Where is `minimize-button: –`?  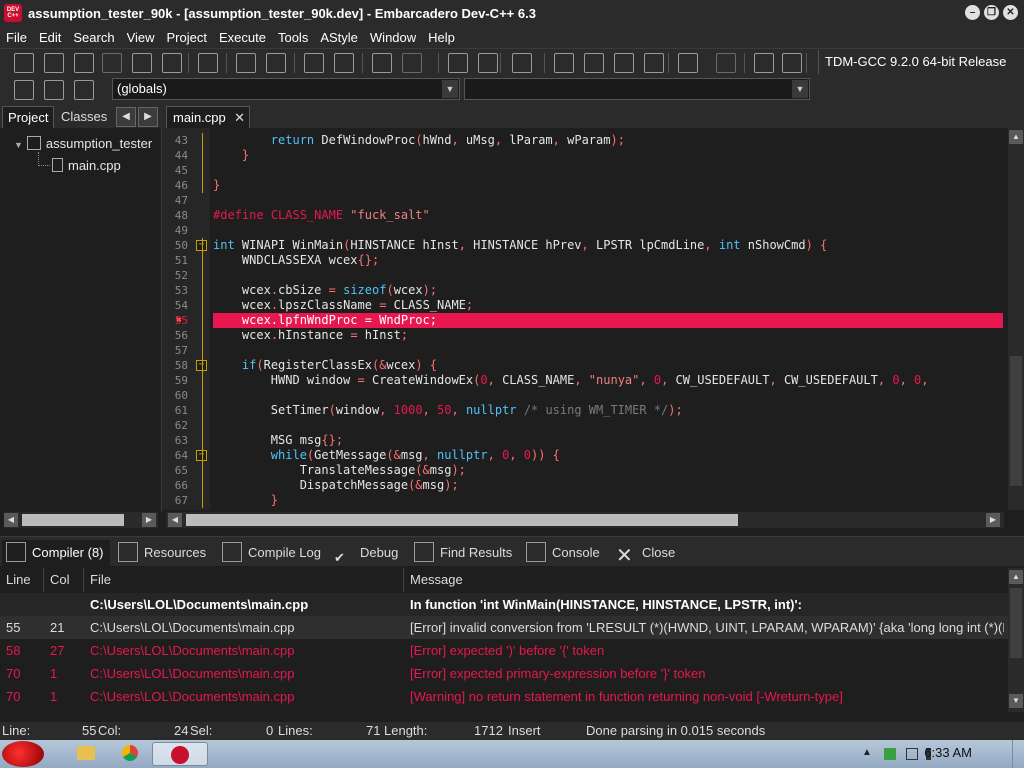 minimize-button: – is located at coordinates (972, 12).